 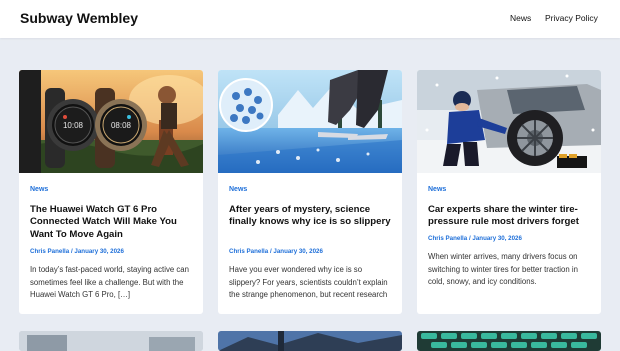 I want to click on landscape-icon, so click(x=111, y=341).